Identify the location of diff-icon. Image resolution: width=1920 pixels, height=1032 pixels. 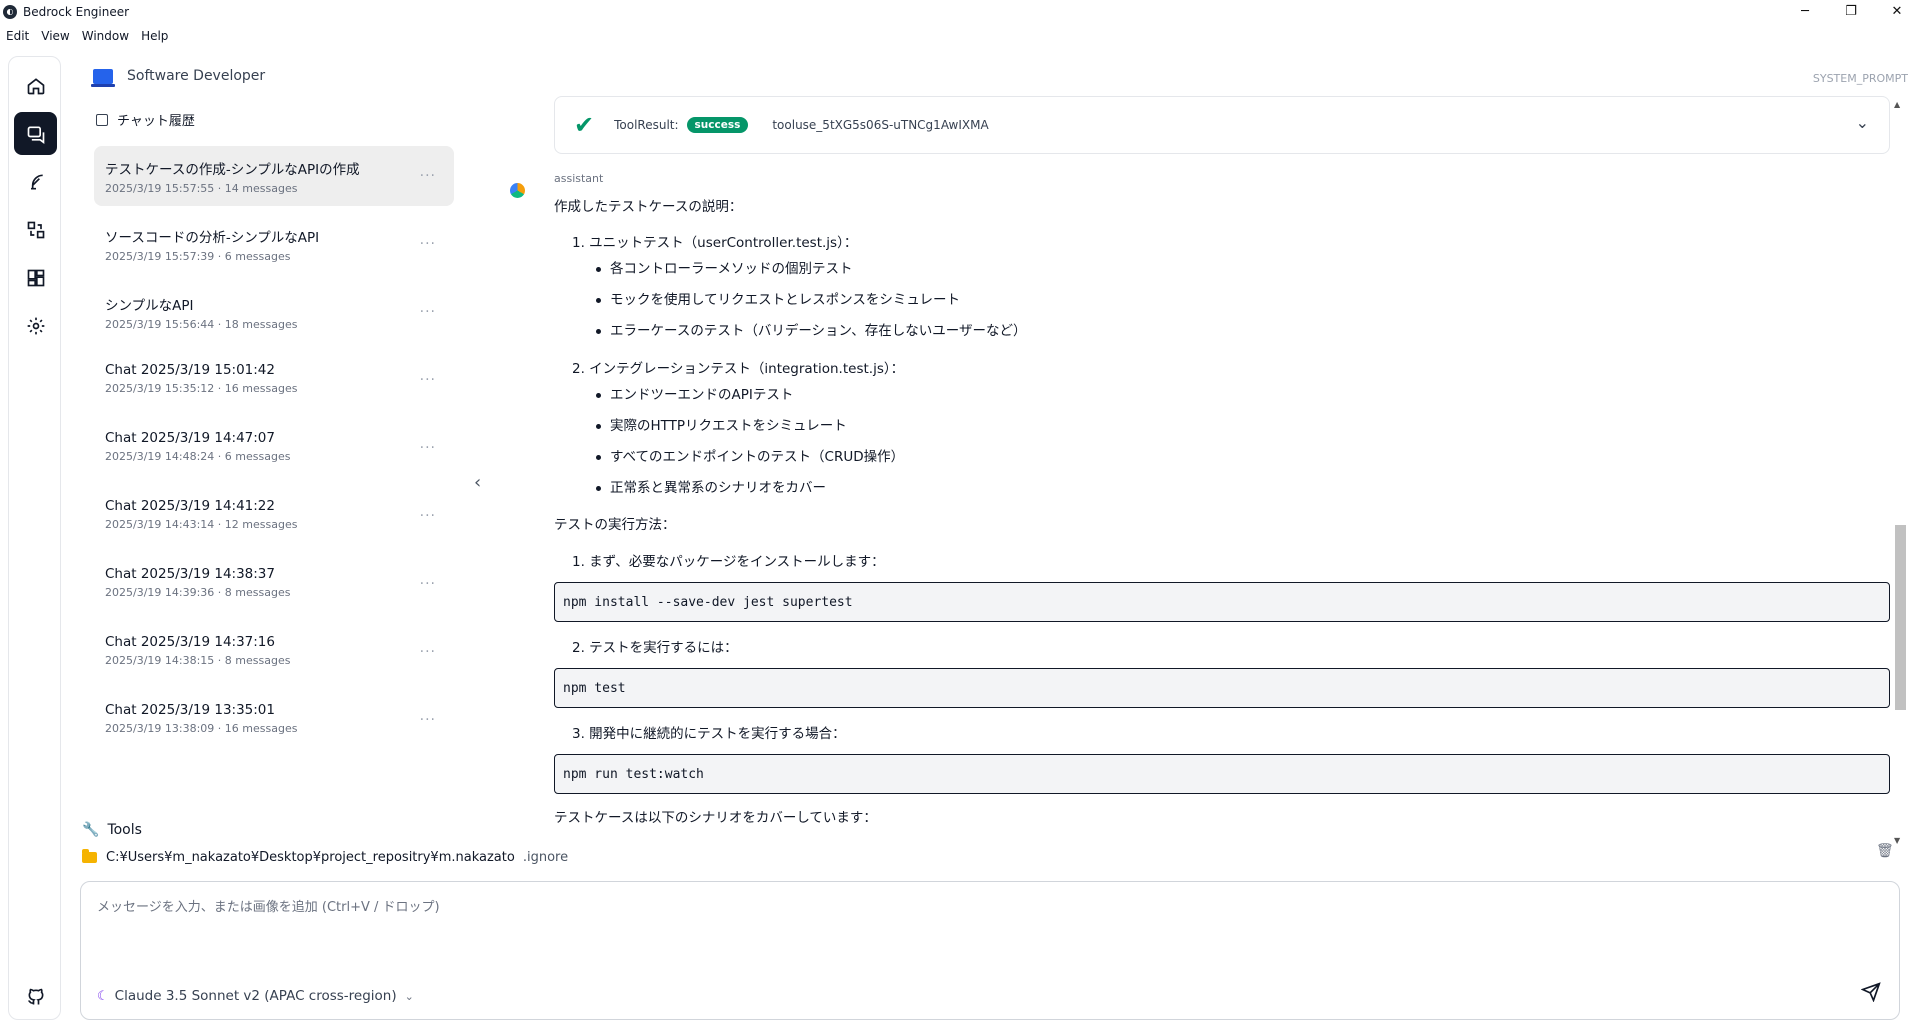
(35, 229).